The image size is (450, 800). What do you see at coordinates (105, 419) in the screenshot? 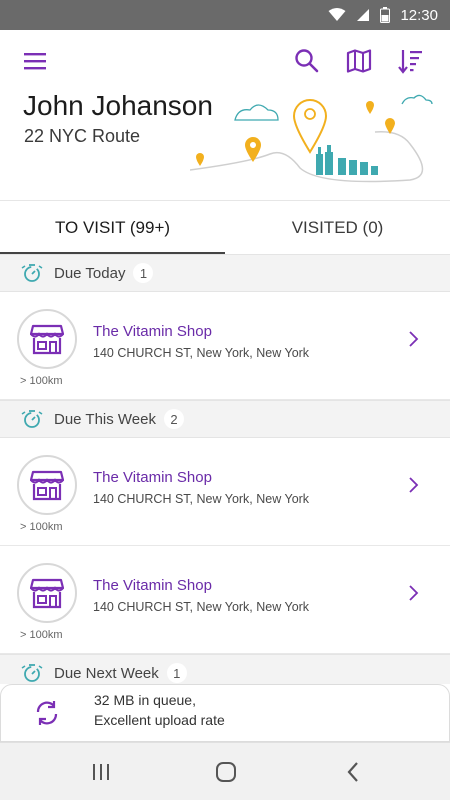
I see `group-title: Due This Week` at bounding box center [105, 419].